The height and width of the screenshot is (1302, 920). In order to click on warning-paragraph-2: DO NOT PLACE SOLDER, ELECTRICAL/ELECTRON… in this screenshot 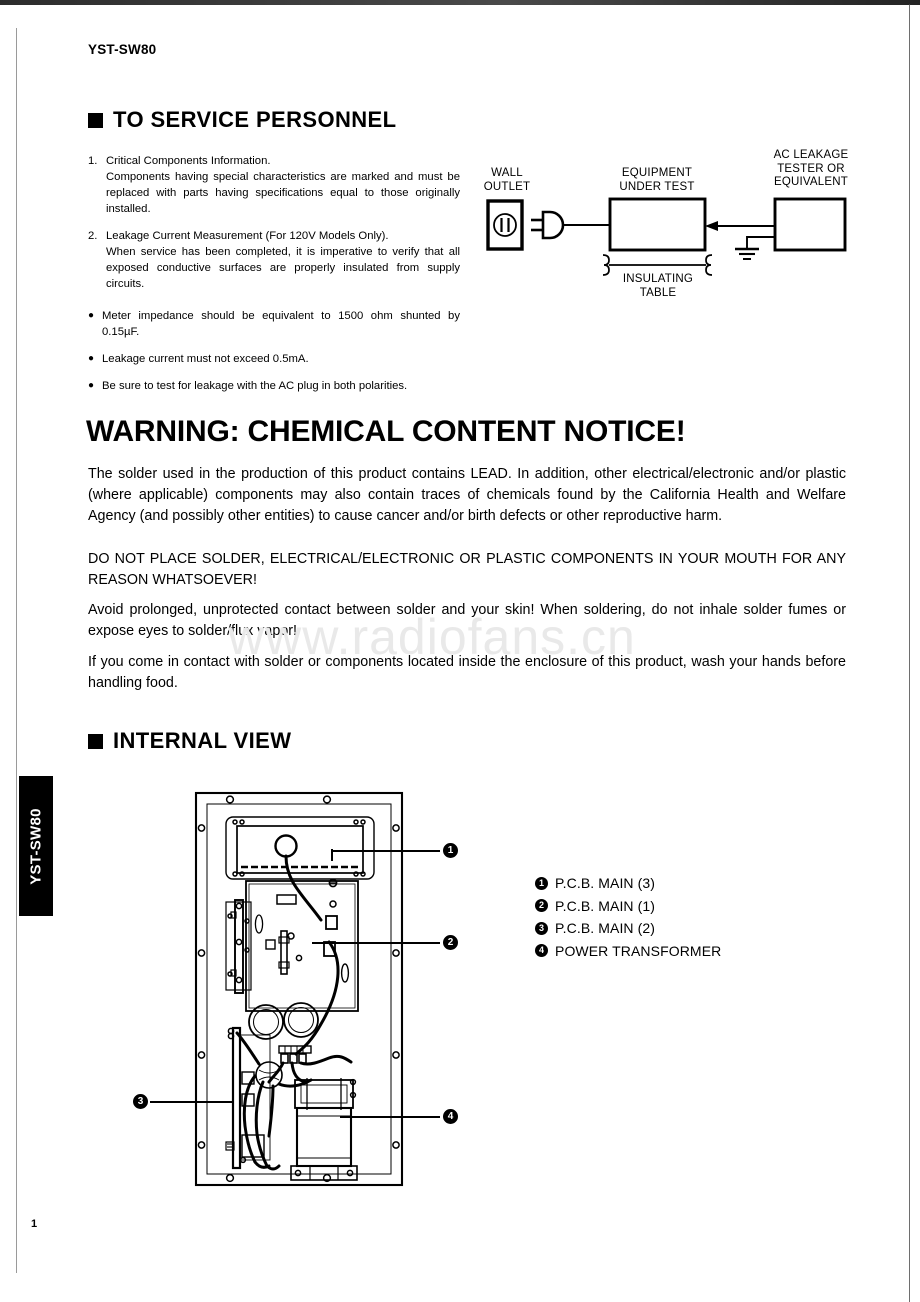, I will do `click(467, 569)`.